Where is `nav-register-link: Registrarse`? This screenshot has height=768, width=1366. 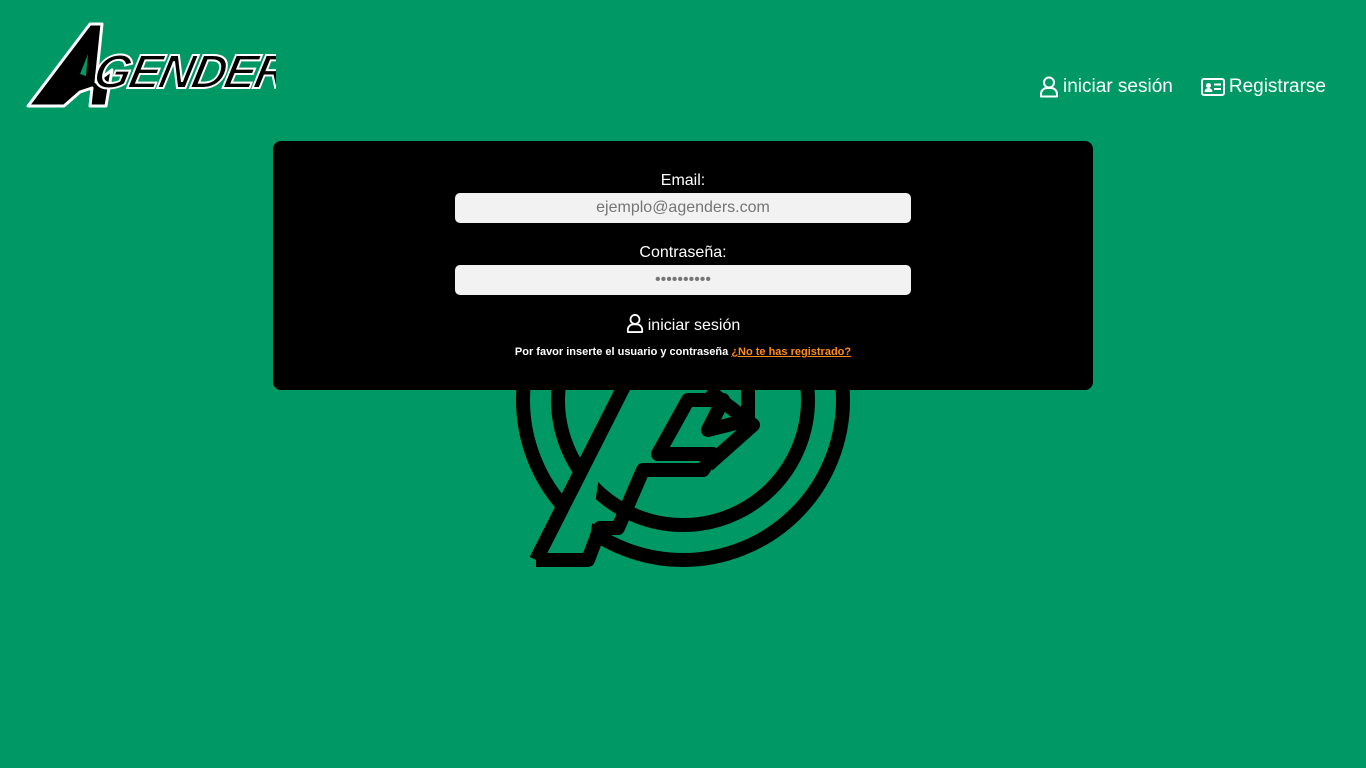
nav-register-link: Registrarse is located at coordinates (1263, 87).